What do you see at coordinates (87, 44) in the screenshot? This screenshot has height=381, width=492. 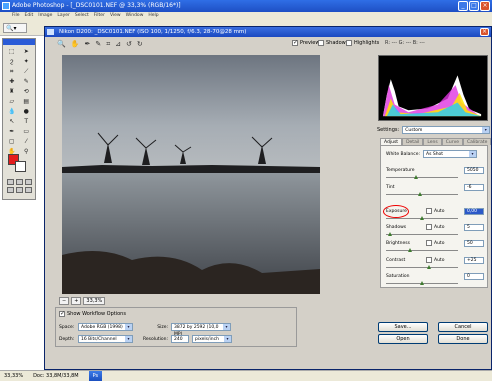 I see `white-balance-eyedropper-icon: ✒` at bounding box center [87, 44].